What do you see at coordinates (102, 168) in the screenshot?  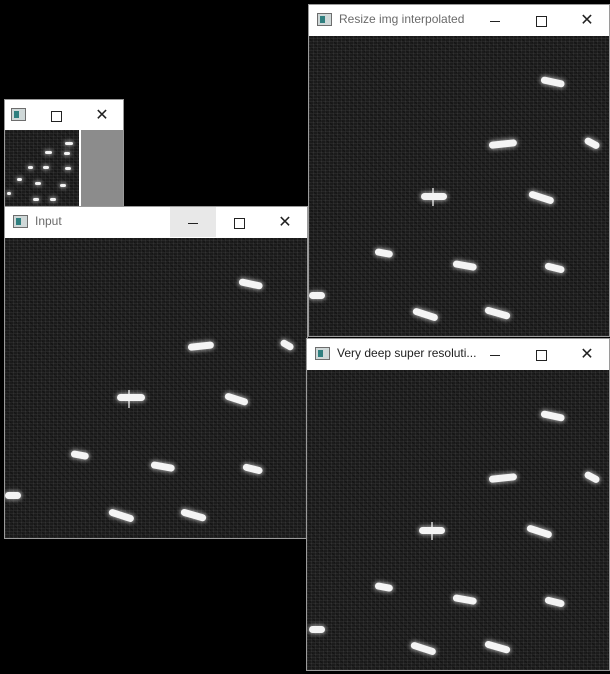 I see `small-window-padding` at bounding box center [102, 168].